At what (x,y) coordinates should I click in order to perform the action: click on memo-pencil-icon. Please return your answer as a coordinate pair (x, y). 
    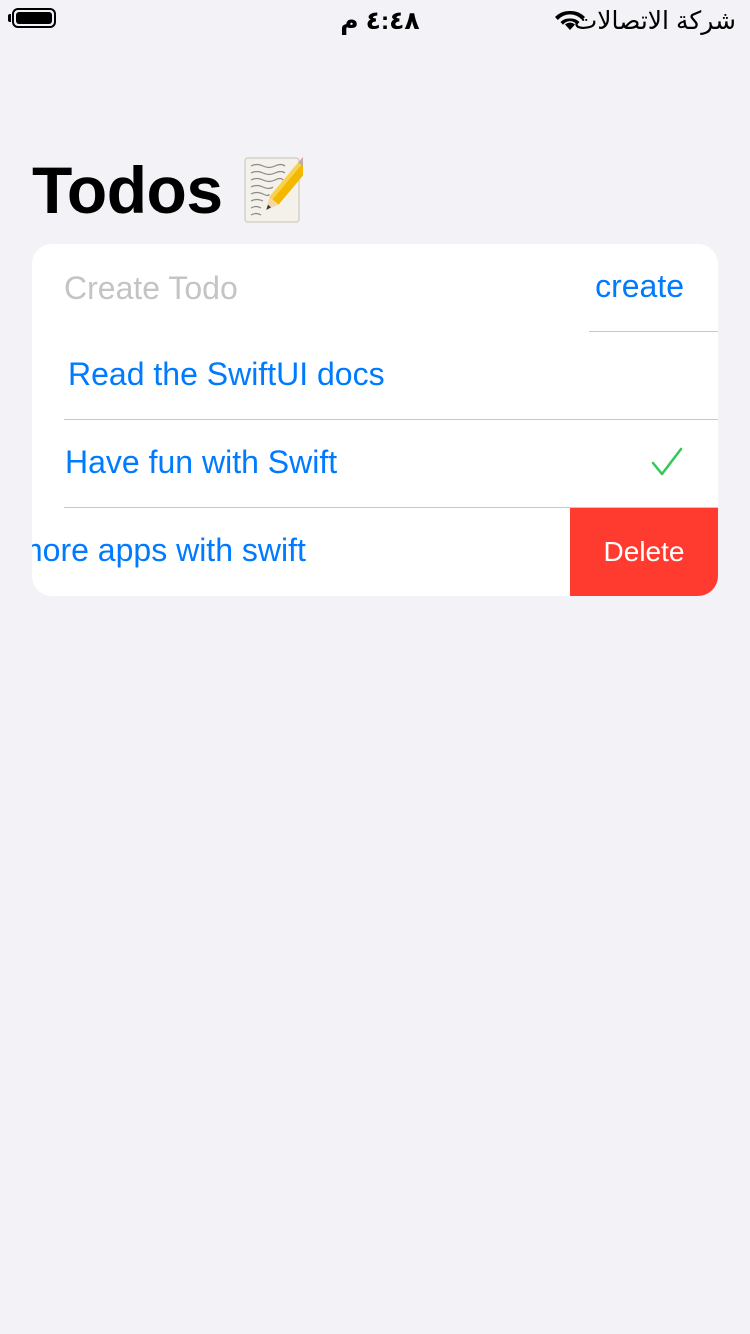
    Looking at the image, I should click on (273, 189).